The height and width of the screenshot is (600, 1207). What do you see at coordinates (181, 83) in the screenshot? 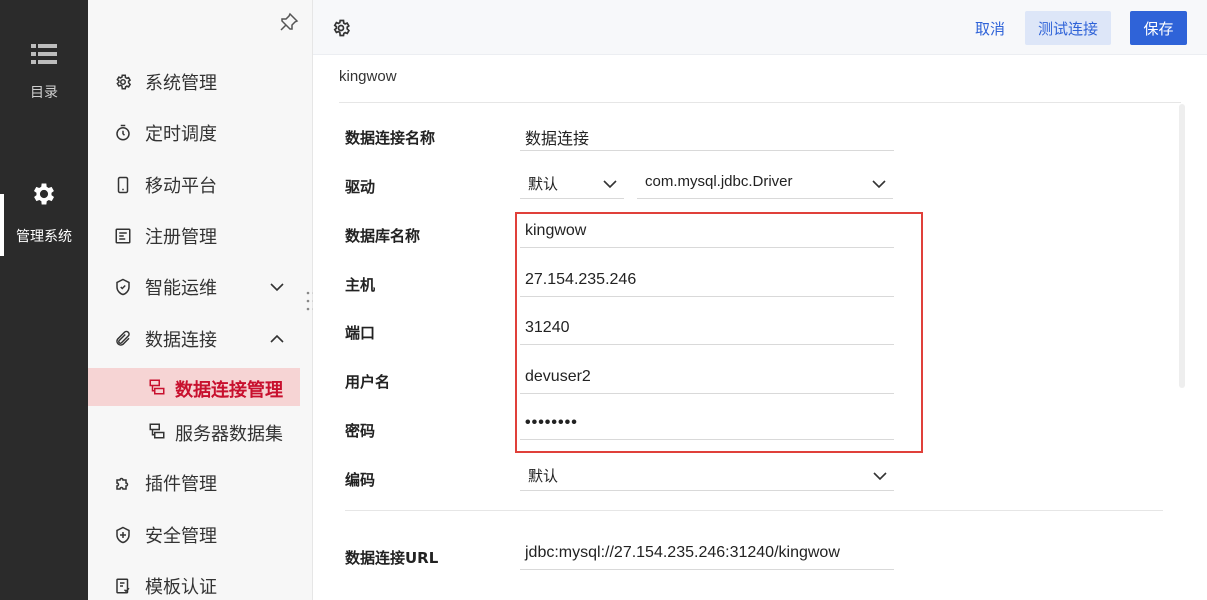
I see `sidebar-item-label: 系统管理` at bounding box center [181, 83].